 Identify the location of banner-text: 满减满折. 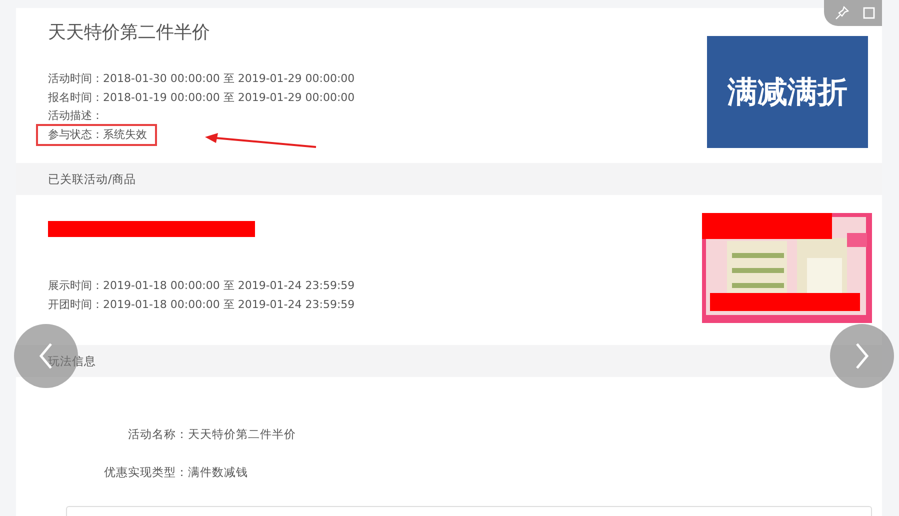
(788, 93).